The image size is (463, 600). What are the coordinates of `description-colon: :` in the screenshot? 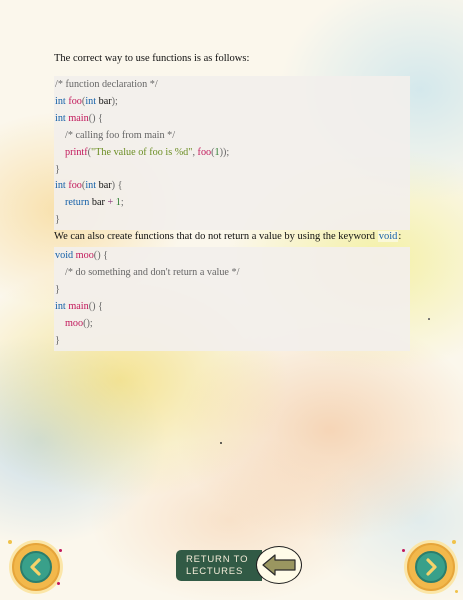 It's located at (400, 237).